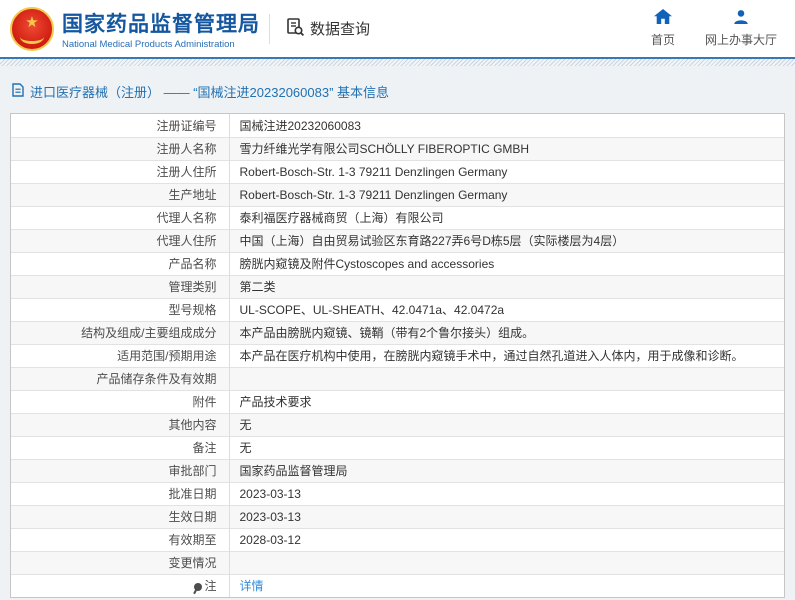 This screenshot has height=600, width=795. I want to click on row-label: 产品名称, so click(120, 263).